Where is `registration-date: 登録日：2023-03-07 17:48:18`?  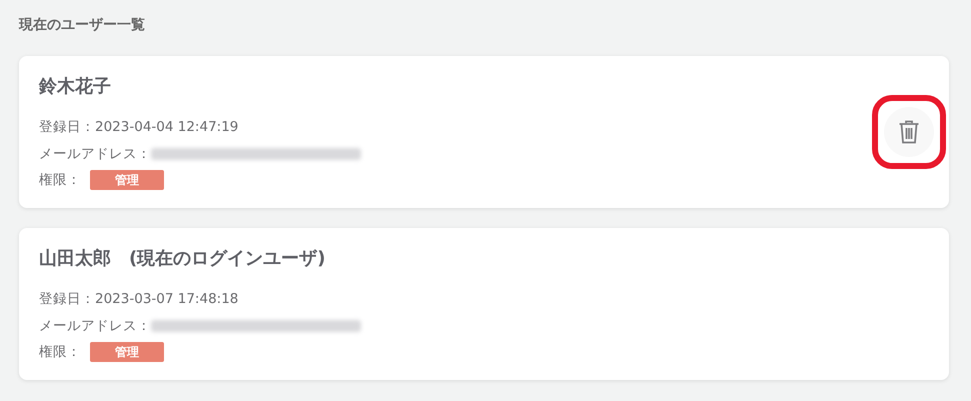 registration-date: 登録日：2023-03-07 17:48:18 is located at coordinates (138, 299).